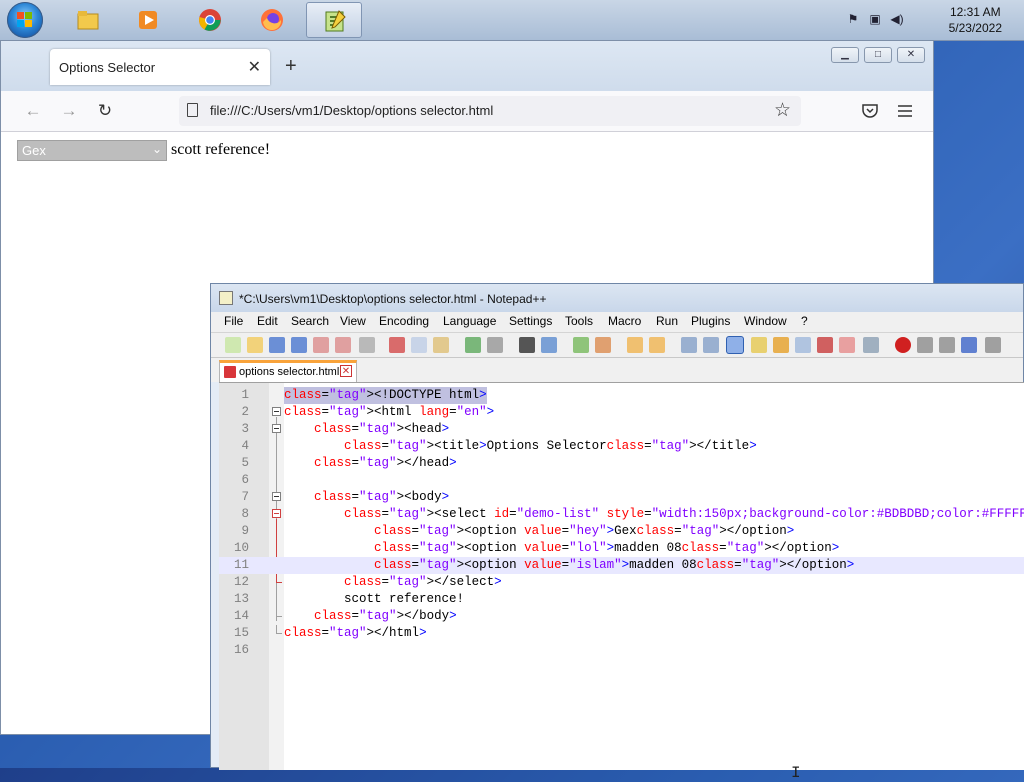  Describe the element at coordinates (226, 298) in the screenshot. I see `notepadpp-app-icon` at that location.